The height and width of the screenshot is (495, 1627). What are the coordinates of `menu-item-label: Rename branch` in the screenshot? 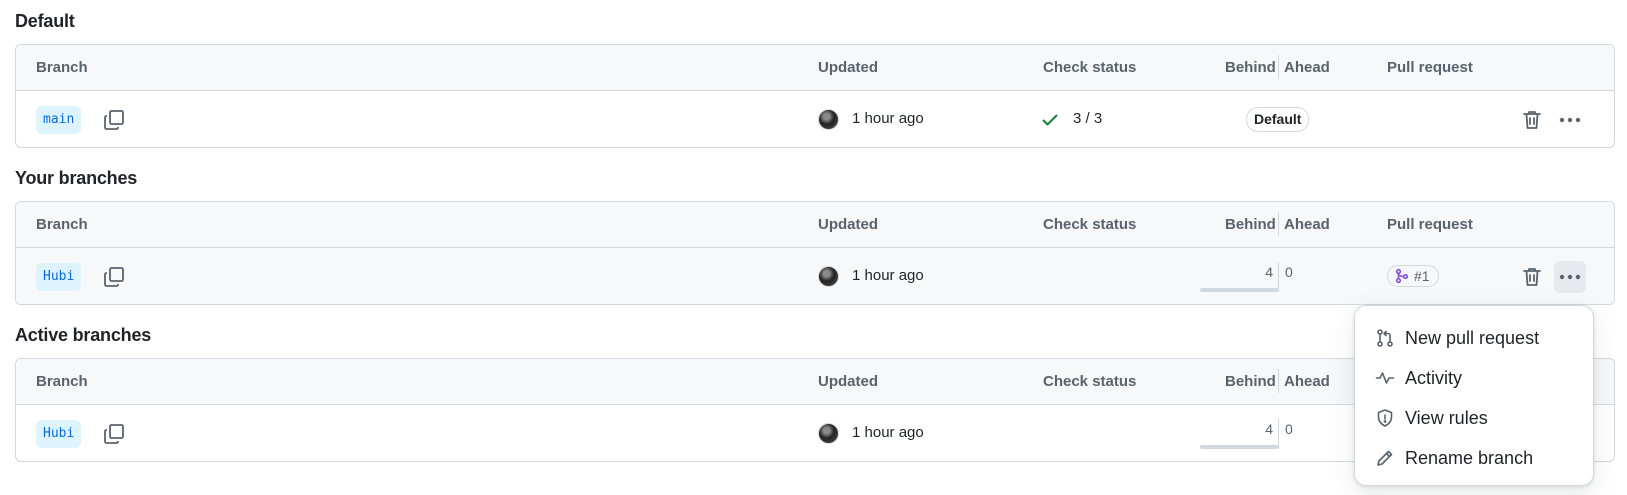 It's located at (1469, 457).